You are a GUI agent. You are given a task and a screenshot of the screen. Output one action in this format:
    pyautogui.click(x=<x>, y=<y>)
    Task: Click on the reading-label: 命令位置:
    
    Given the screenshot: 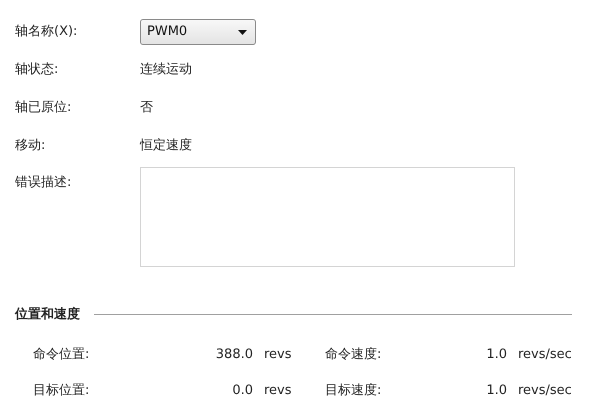 What is the action you would take?
    pyautogui.click(x=61, y=355)
    